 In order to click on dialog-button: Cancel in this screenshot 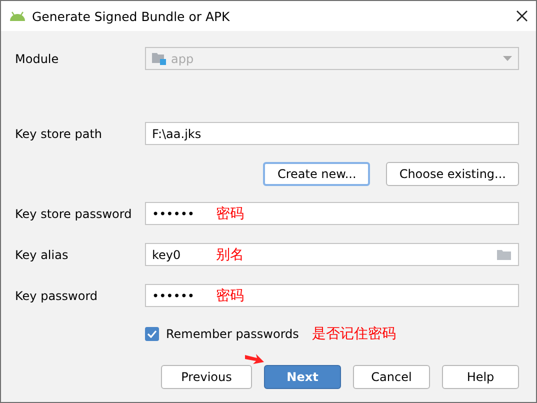, I will do `click(391, 377)`.